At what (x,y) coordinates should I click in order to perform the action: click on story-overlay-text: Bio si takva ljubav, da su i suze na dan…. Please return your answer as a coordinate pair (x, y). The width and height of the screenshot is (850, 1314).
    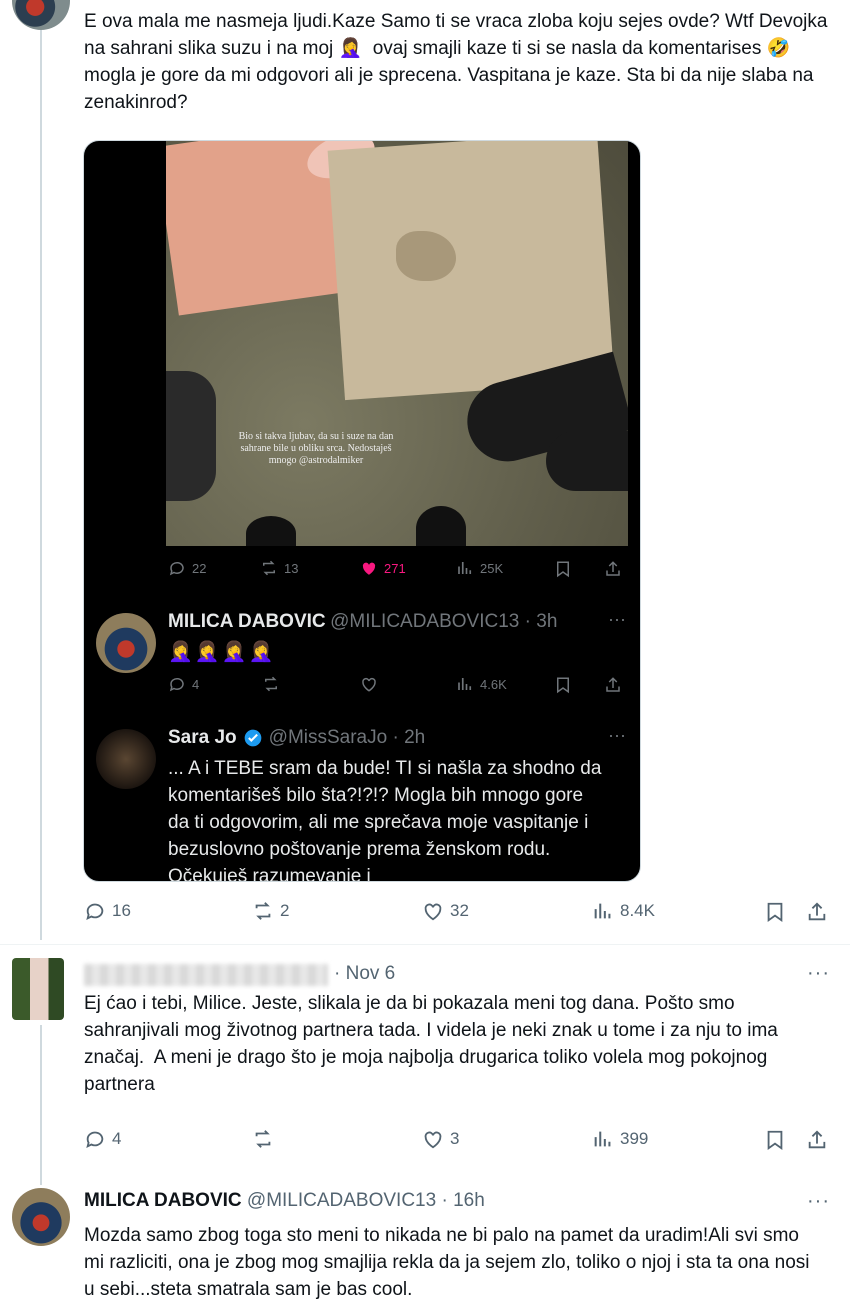
    Looking at the image, I should click on (316, 448).